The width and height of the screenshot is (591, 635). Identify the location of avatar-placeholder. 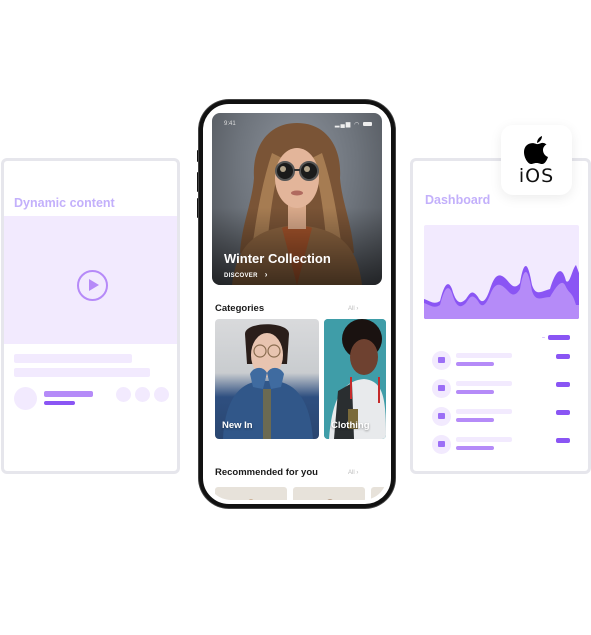
(25, 398).